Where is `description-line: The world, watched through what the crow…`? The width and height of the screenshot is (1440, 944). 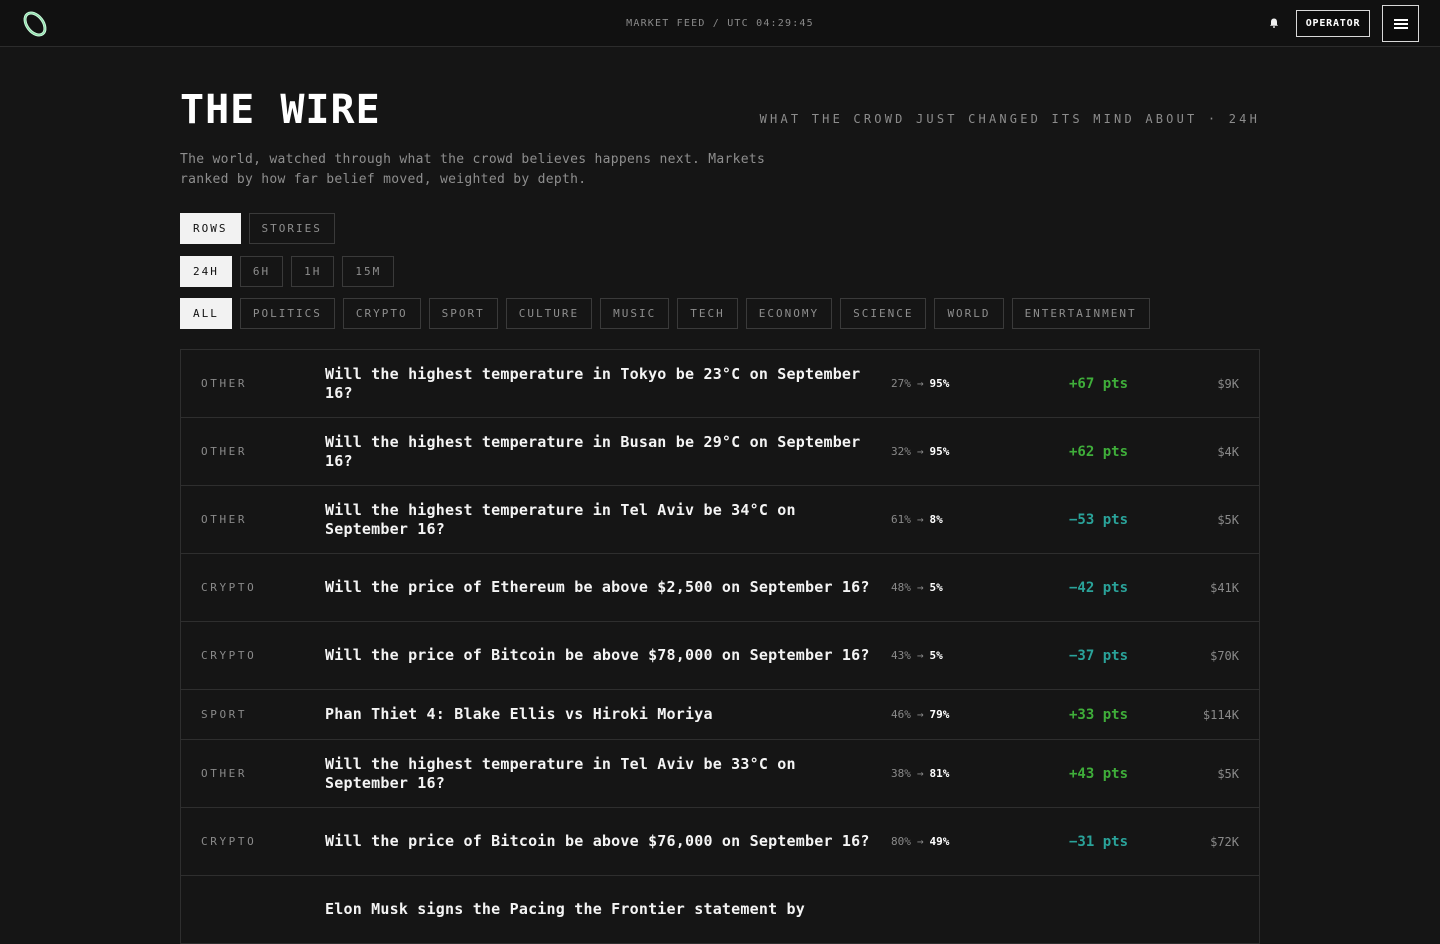
description-line: The world, watched through what the crow… is located at coordinates (473, 159).